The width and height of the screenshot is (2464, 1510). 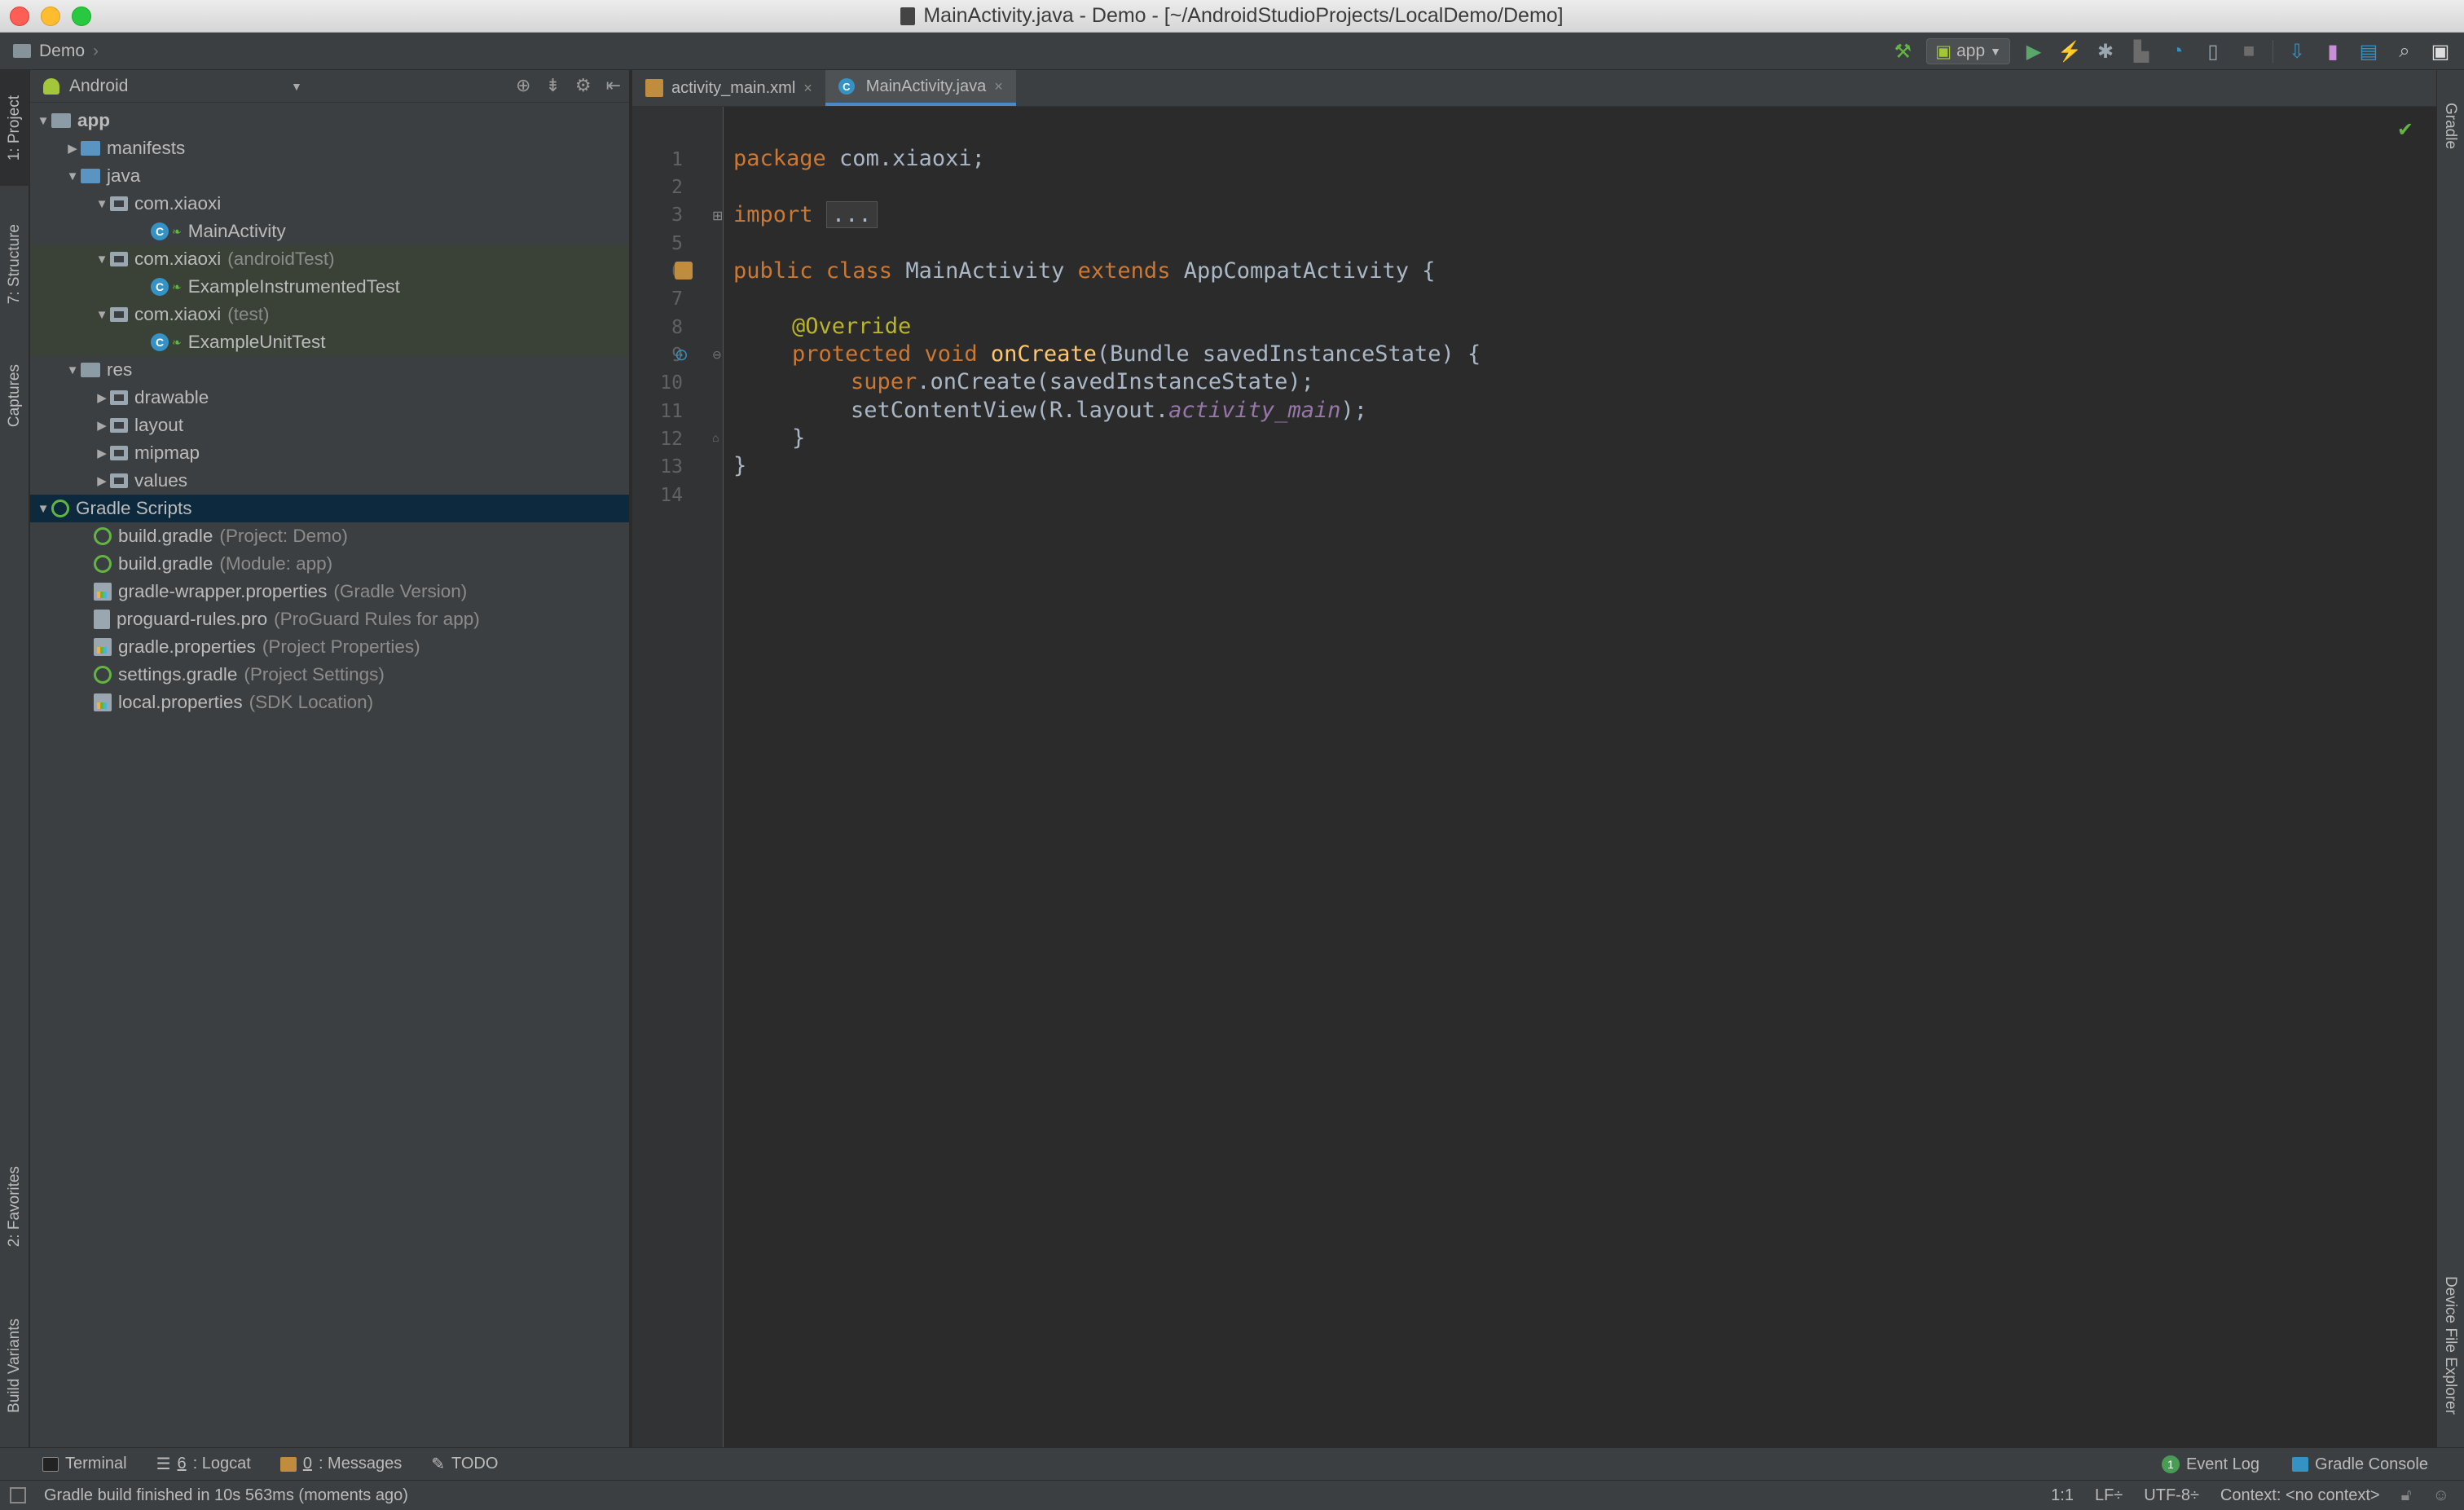 I want to click on context-indicator: Context: <no context>, so click(x=2300, y=1495).